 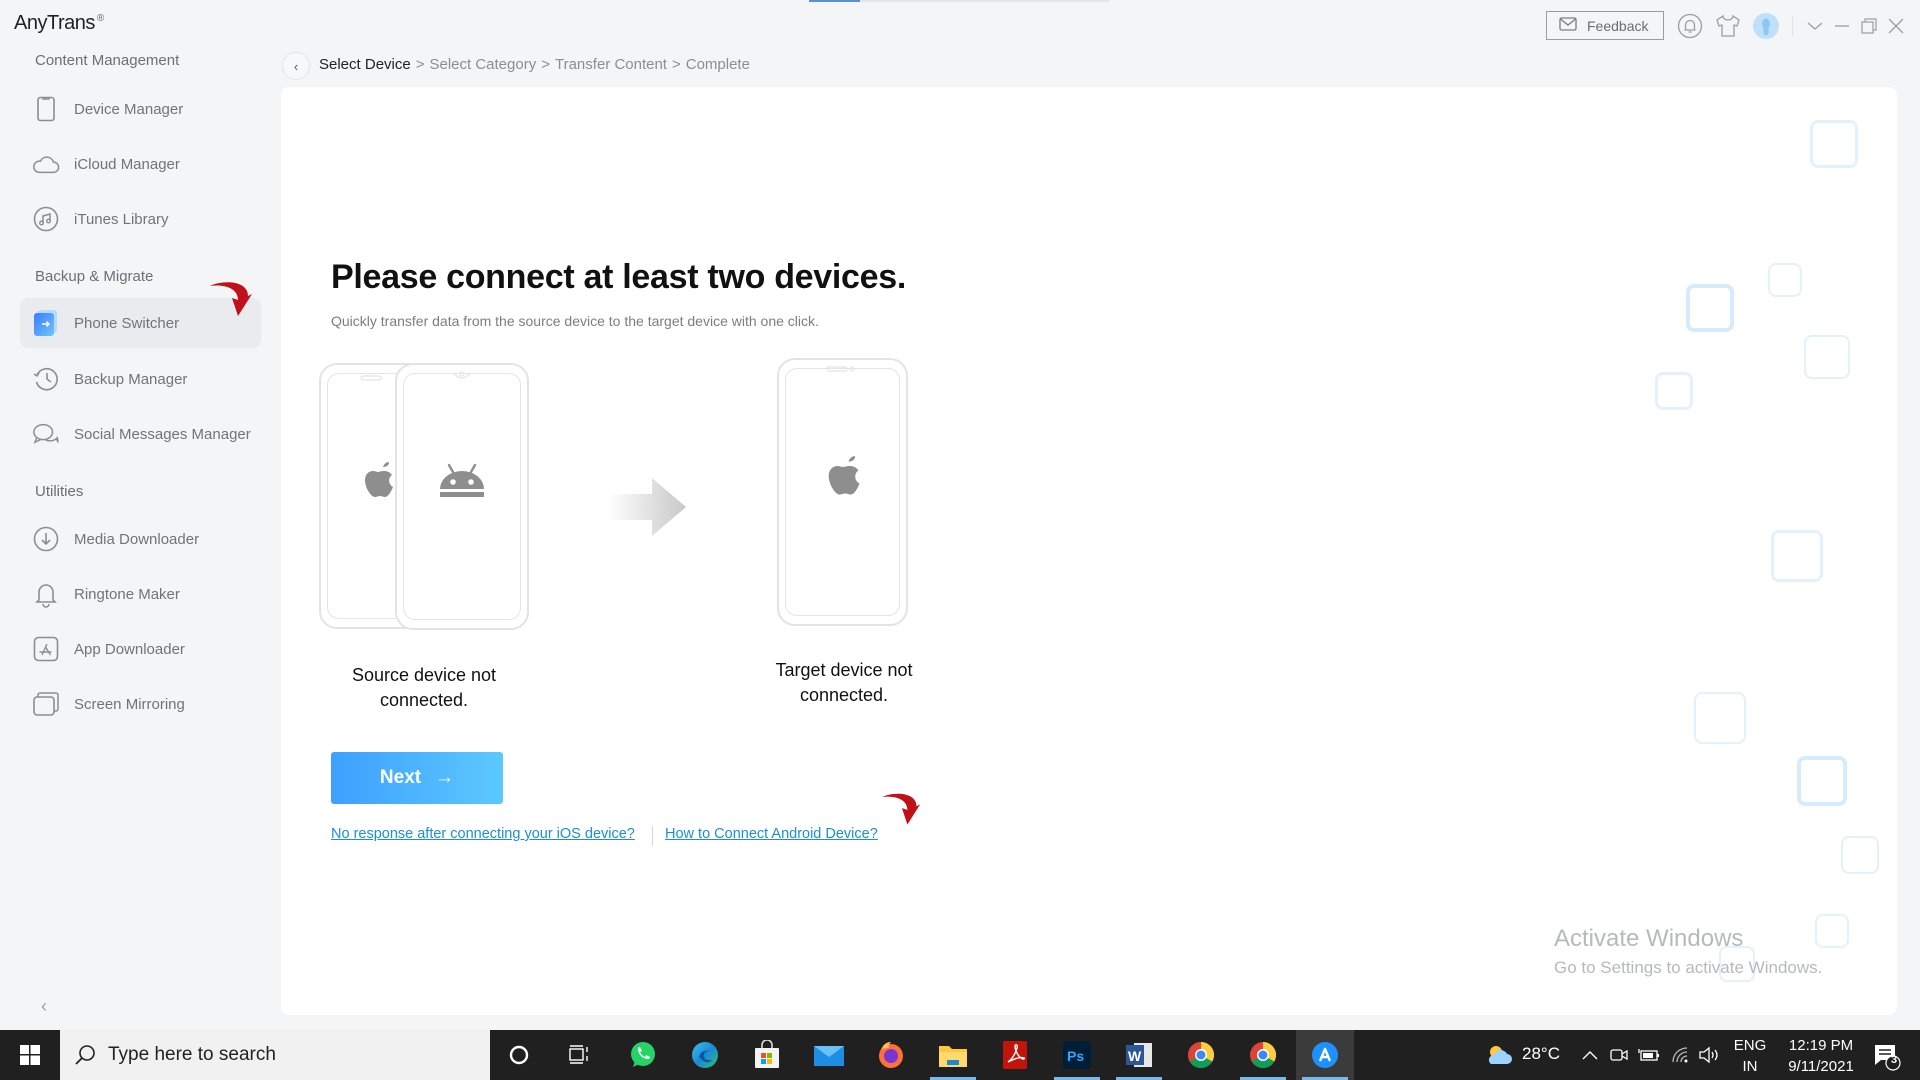 I want to click on language-indicator: ENG IN, so click(x=1750, y=1056).